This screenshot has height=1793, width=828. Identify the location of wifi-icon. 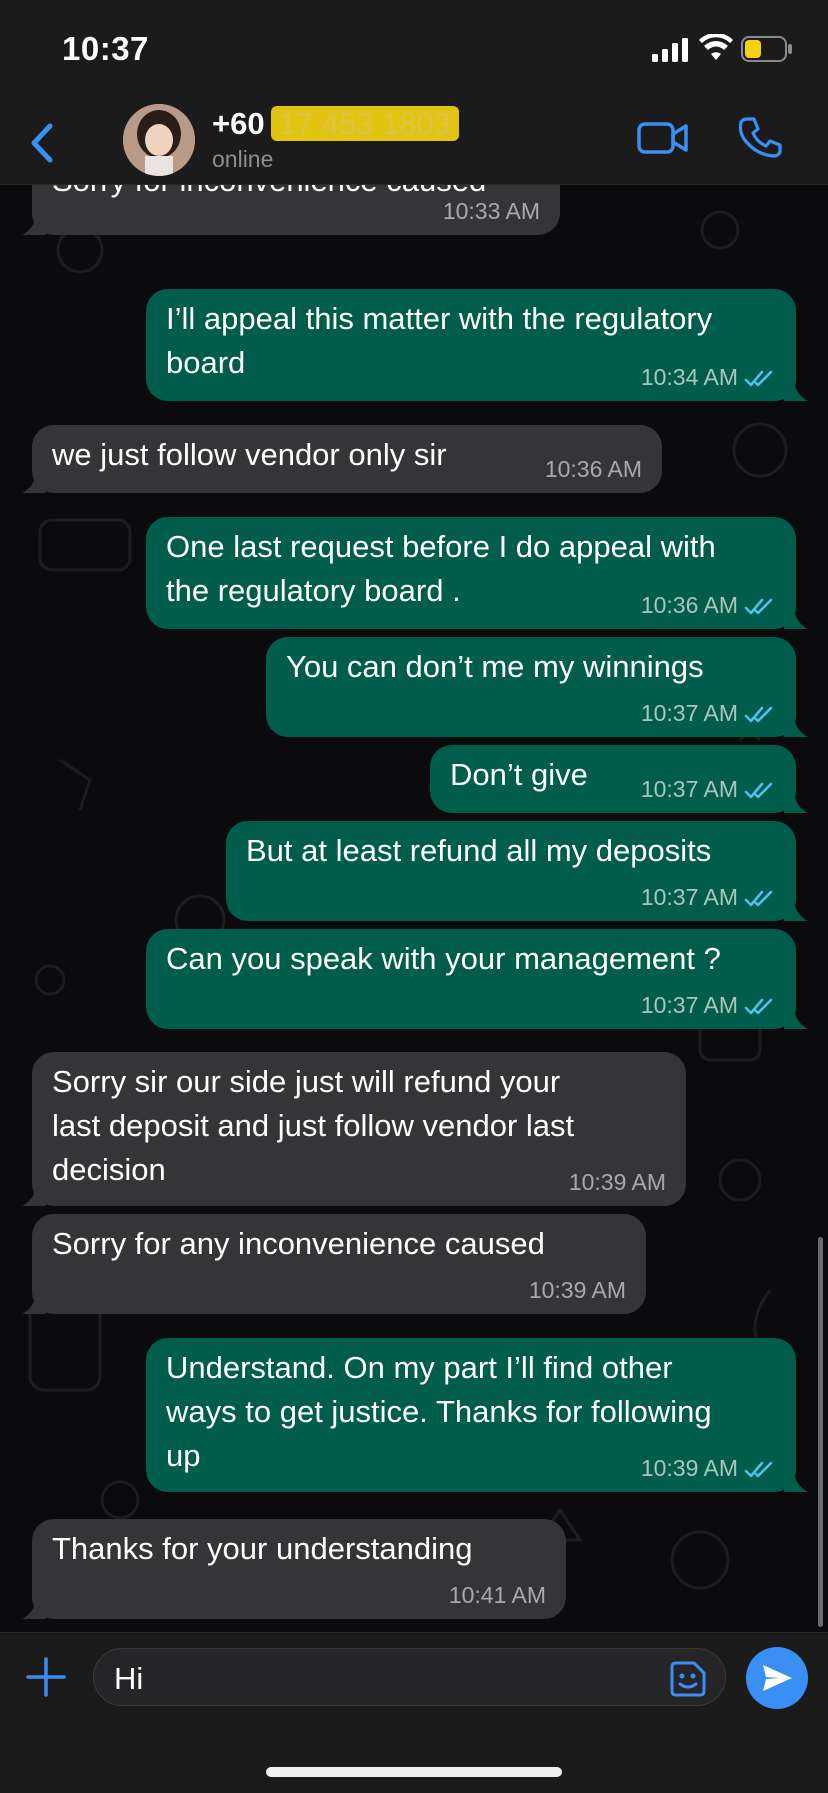
(716, 47).